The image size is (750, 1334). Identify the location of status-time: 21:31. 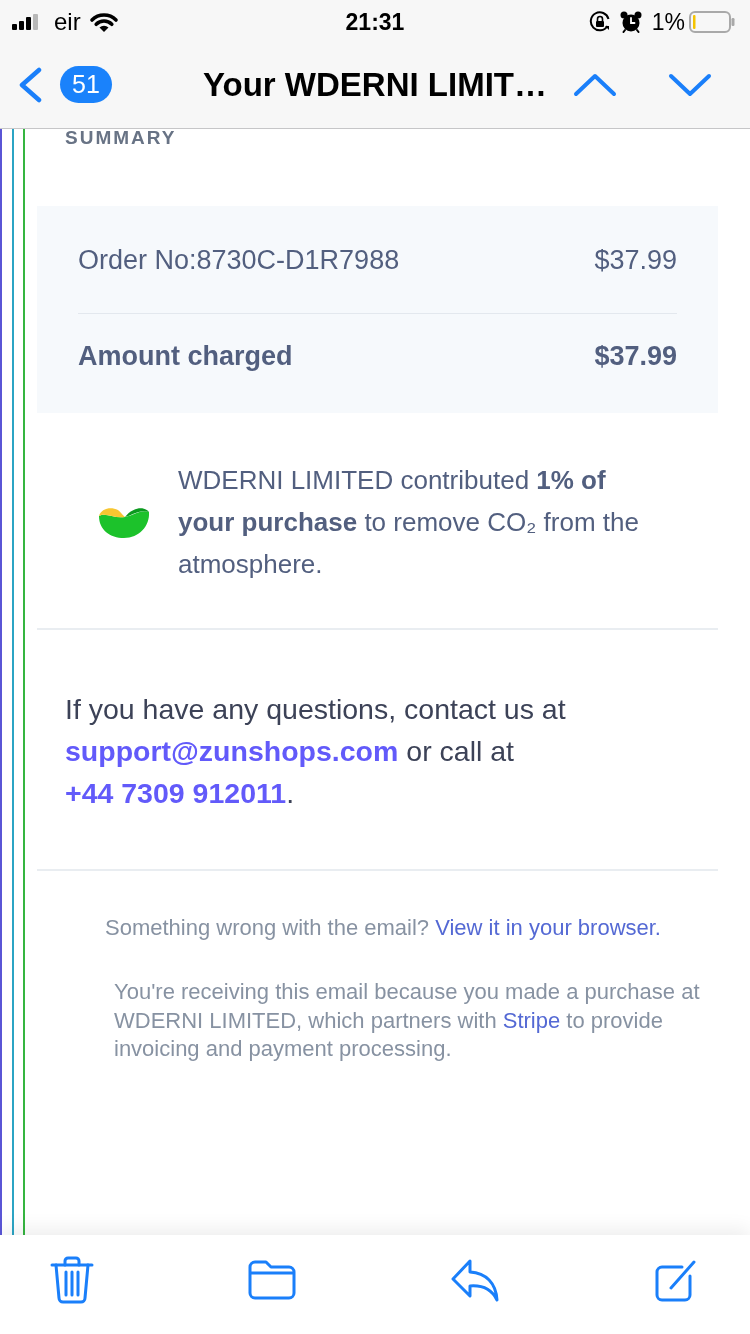
(375, 22).